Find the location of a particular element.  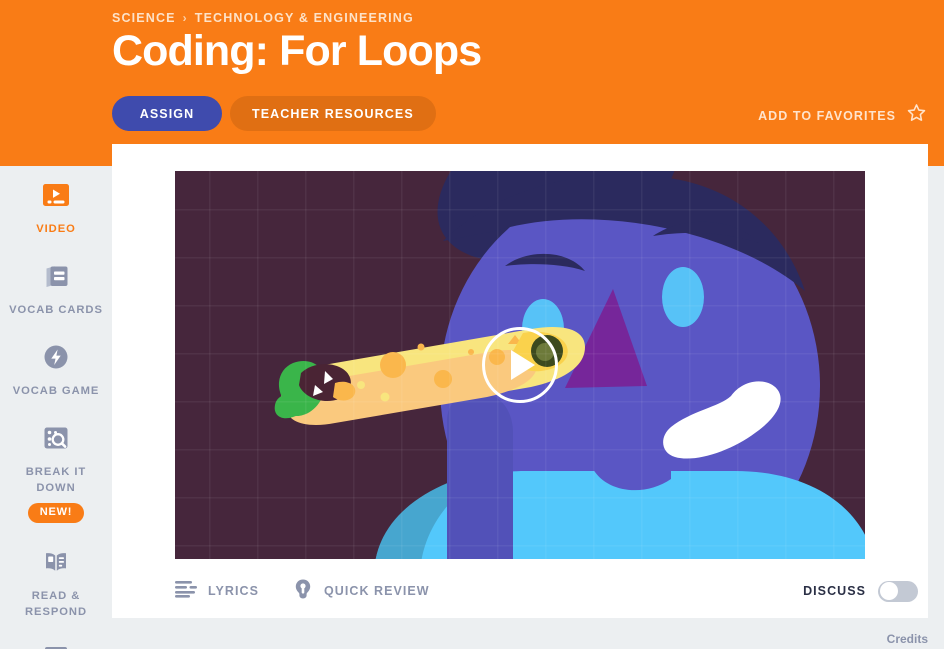

breadcrumb: SCIENCE › TECHNOLOGY & ENGINEERING is located at coordinates (263, 18).